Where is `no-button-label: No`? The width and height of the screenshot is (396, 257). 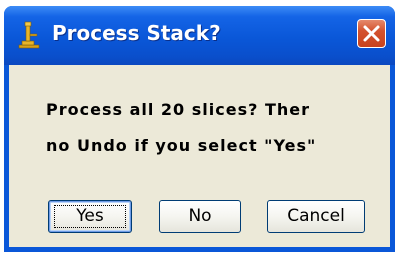
no-button-label: No is located at coordinates (200, 216).